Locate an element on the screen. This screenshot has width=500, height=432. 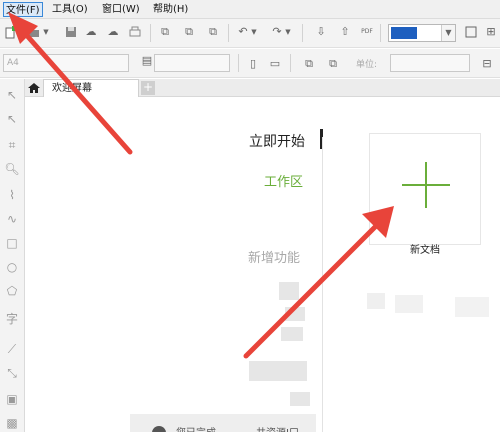
cloud-upload-icon: ☁ is located at coordinates (113, 32).